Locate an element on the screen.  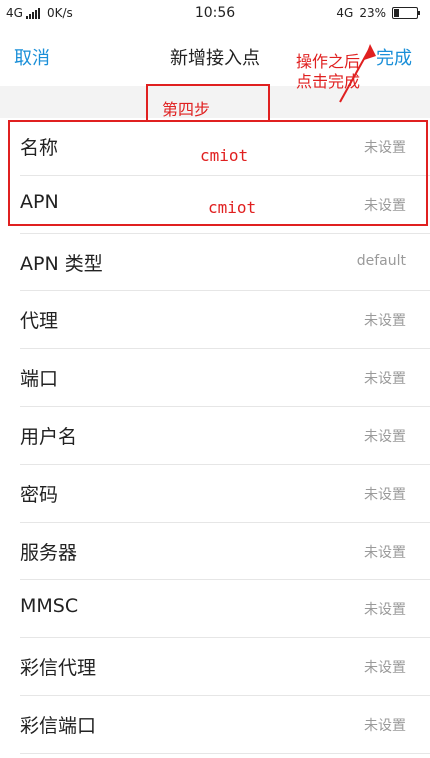
row-label: 彩信代理 is located at coordinates (58, 668).